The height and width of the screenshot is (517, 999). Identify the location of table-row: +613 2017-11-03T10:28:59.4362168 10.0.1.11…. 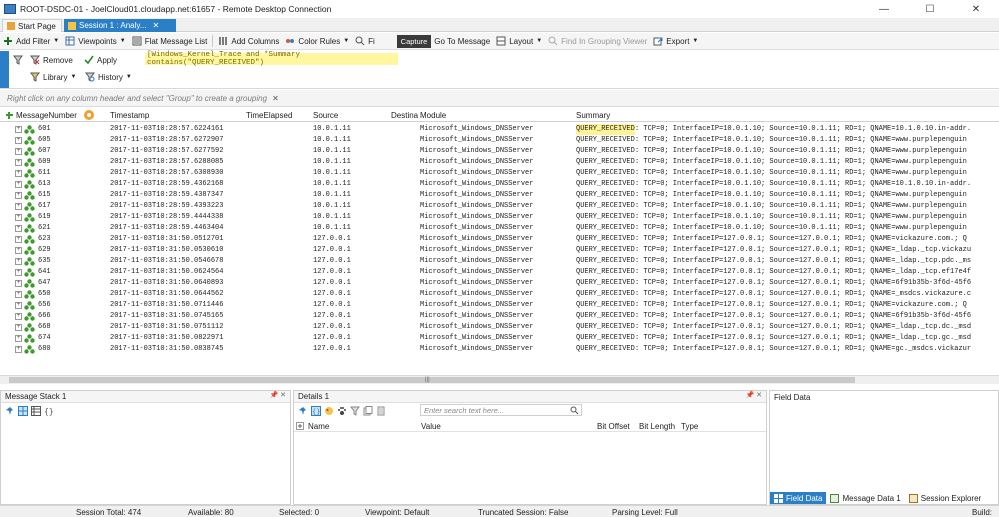
(499, 184).